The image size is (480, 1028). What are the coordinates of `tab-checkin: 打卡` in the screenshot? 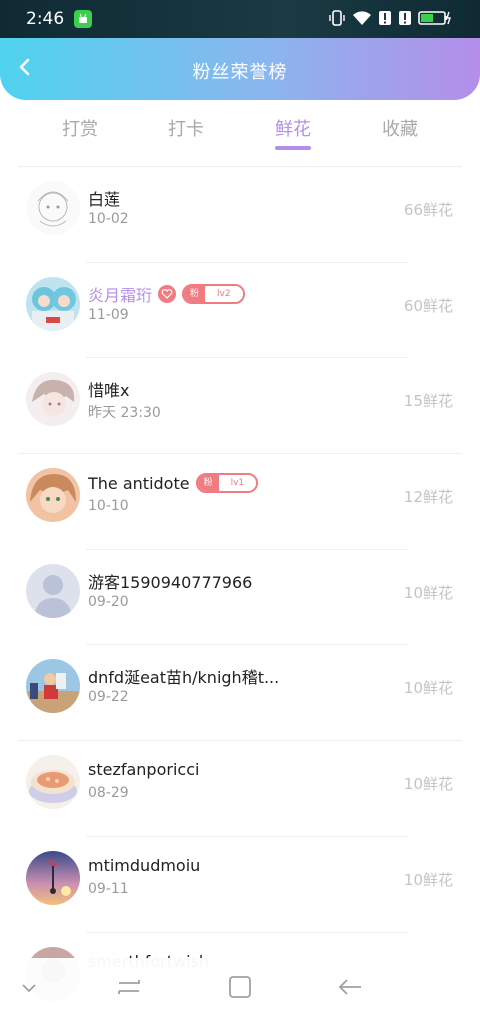 It's located at (186, 128).